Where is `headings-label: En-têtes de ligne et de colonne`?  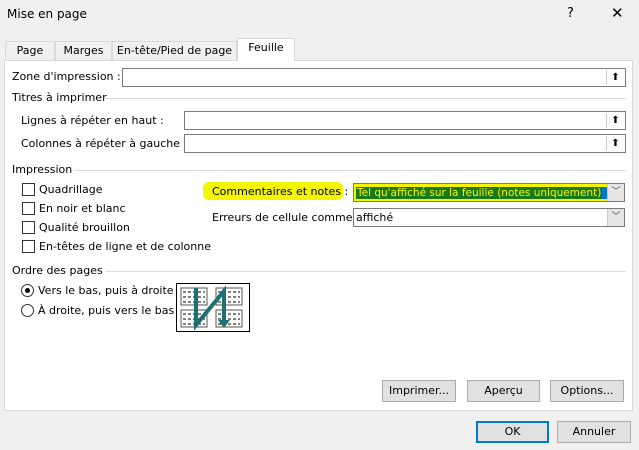 headings-label: En-têtes de ligne et de colonne is located at coordinates (125, 246).